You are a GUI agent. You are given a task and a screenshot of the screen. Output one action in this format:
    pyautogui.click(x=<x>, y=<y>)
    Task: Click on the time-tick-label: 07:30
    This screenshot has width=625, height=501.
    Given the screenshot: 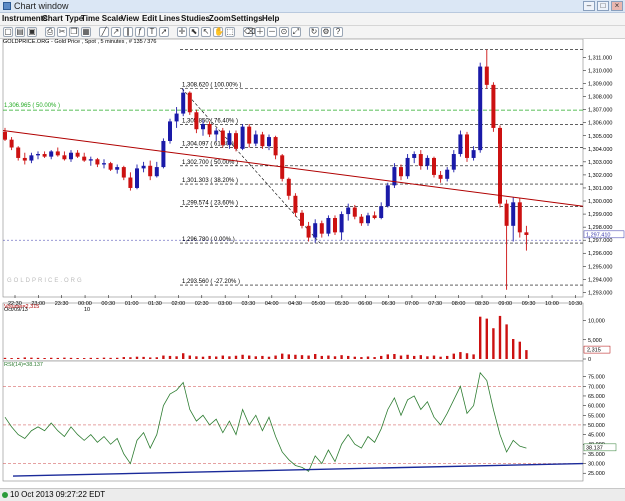 What is the action you would take?
    pyautogui.click(x=435, y=304)
    